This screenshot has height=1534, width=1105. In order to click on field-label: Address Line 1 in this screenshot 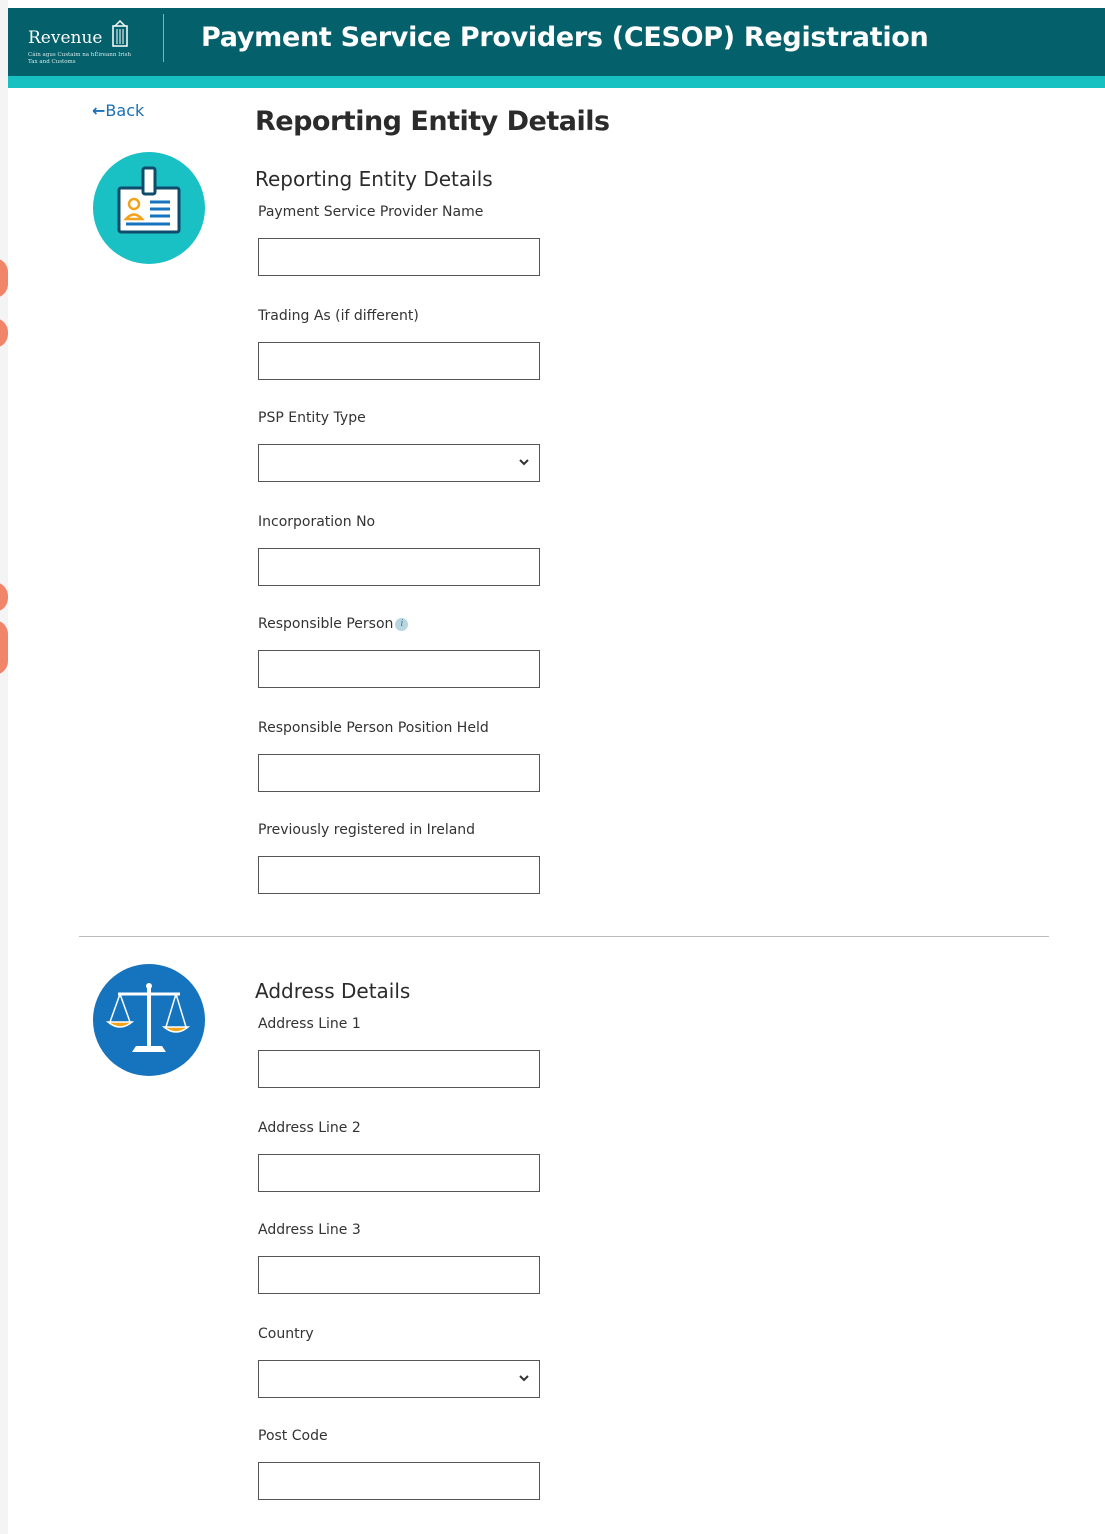, I will do `click(309, 1024)`.